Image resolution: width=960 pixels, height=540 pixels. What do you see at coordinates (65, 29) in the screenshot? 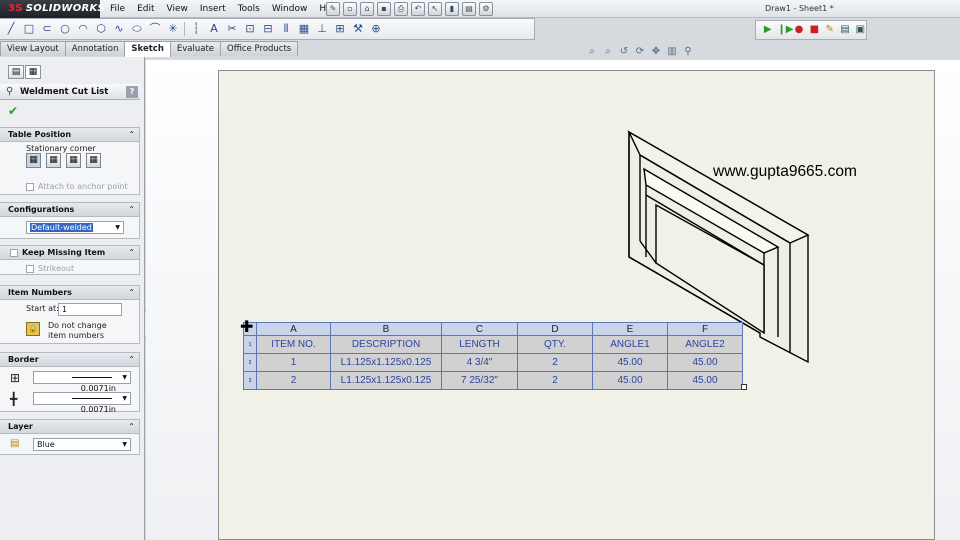
I see `circle-icon: ○` at bounding box center [65, 29].